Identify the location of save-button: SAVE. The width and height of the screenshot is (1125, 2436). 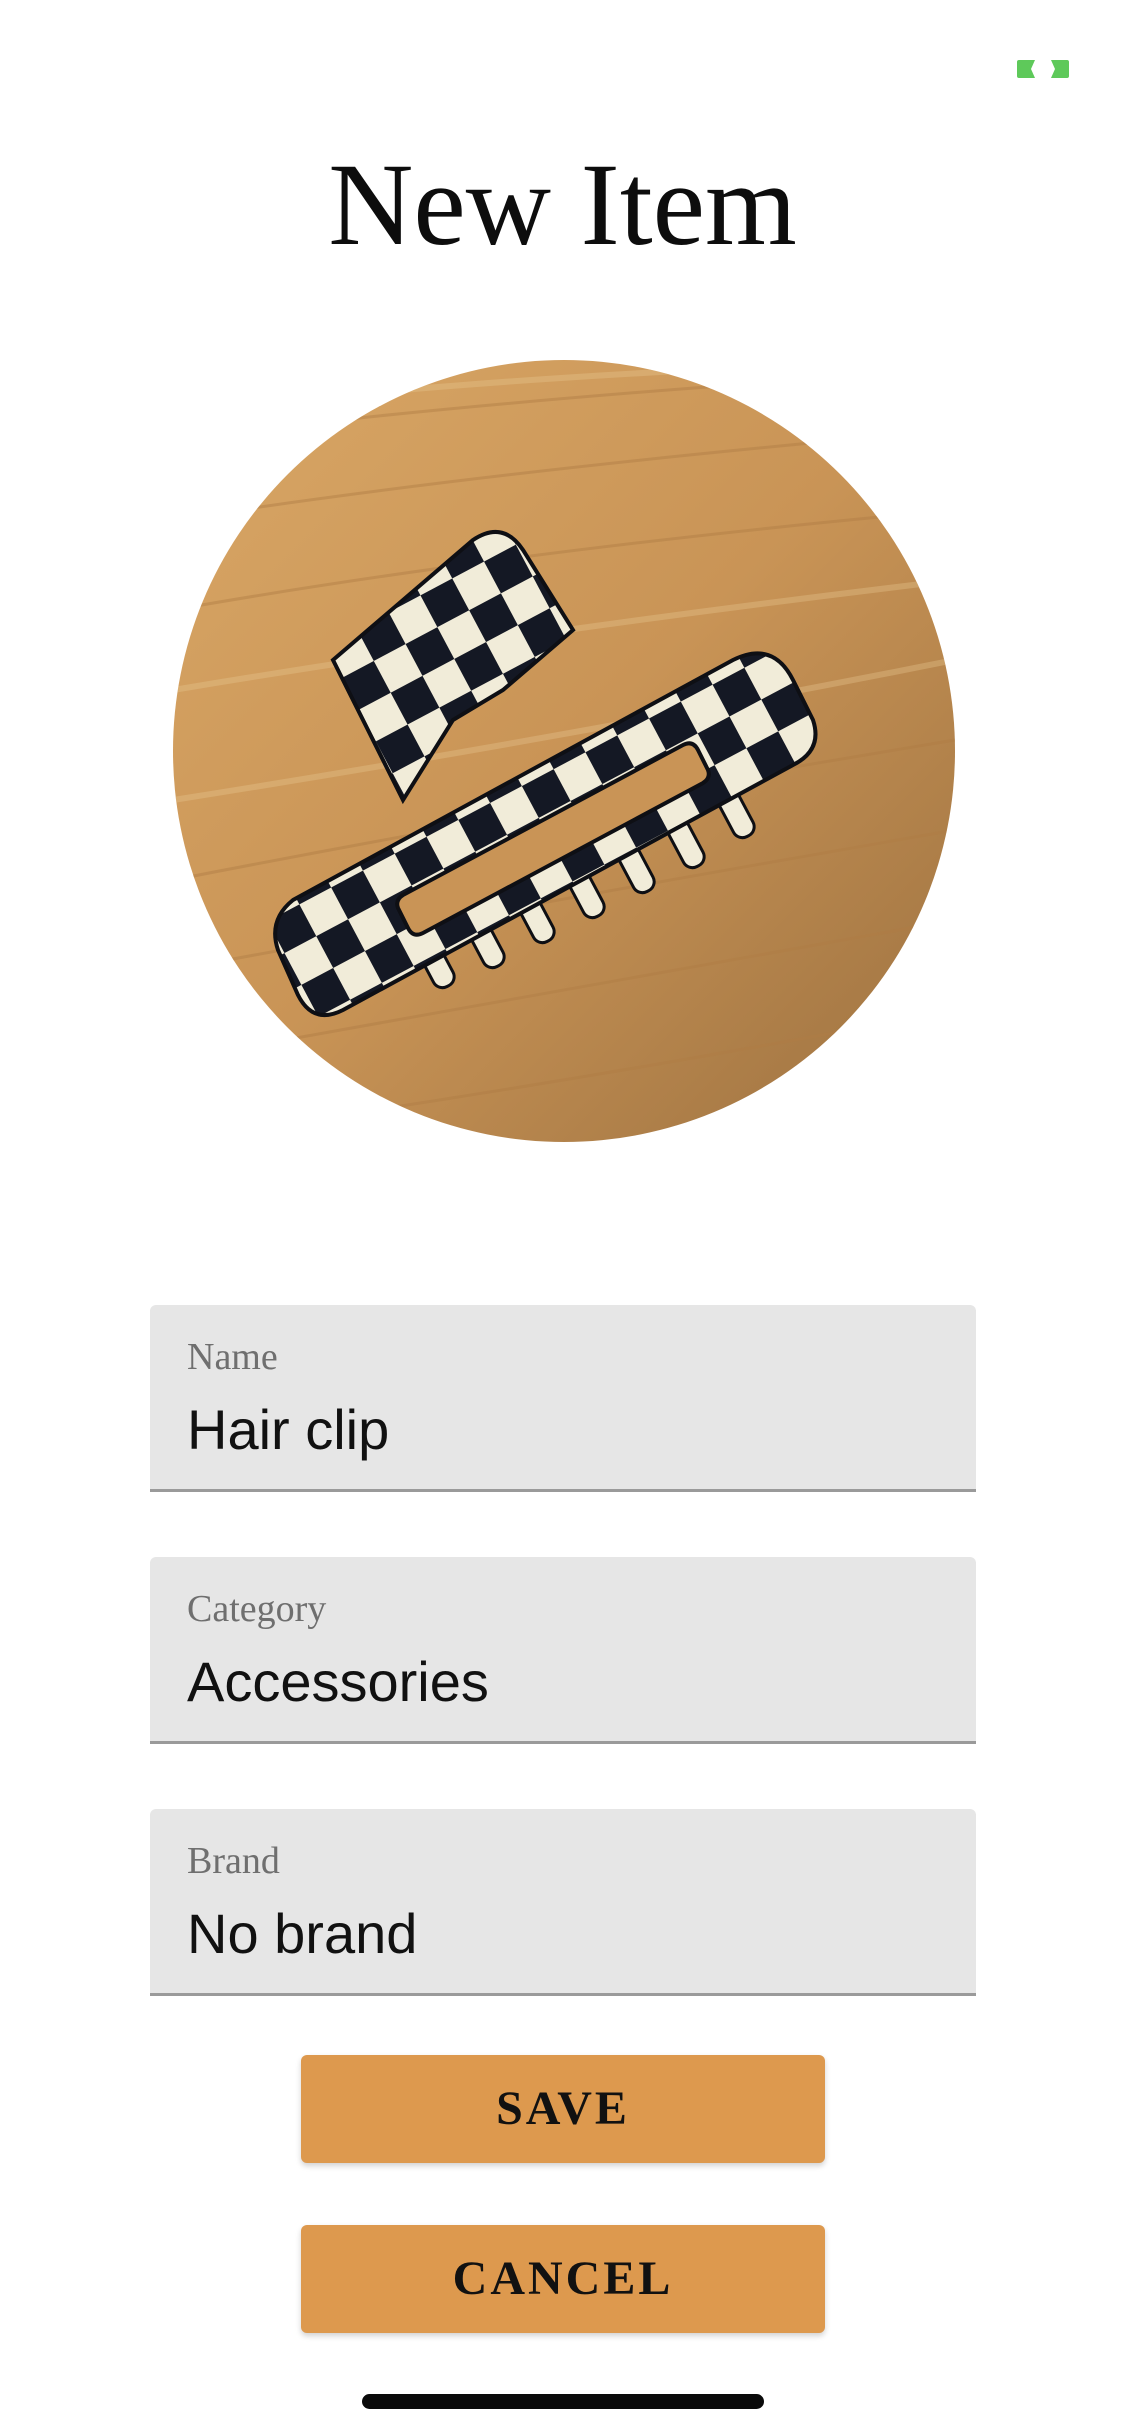
(563, 2109).